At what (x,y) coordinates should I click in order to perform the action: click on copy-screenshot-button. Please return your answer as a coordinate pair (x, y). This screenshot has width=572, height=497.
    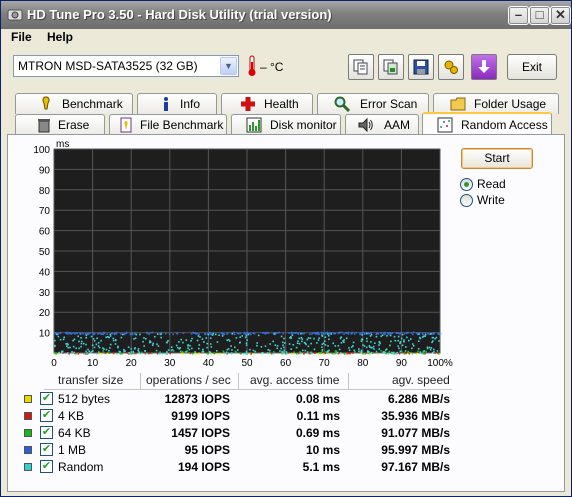
    Looking at the image, I should click on (391, 67).